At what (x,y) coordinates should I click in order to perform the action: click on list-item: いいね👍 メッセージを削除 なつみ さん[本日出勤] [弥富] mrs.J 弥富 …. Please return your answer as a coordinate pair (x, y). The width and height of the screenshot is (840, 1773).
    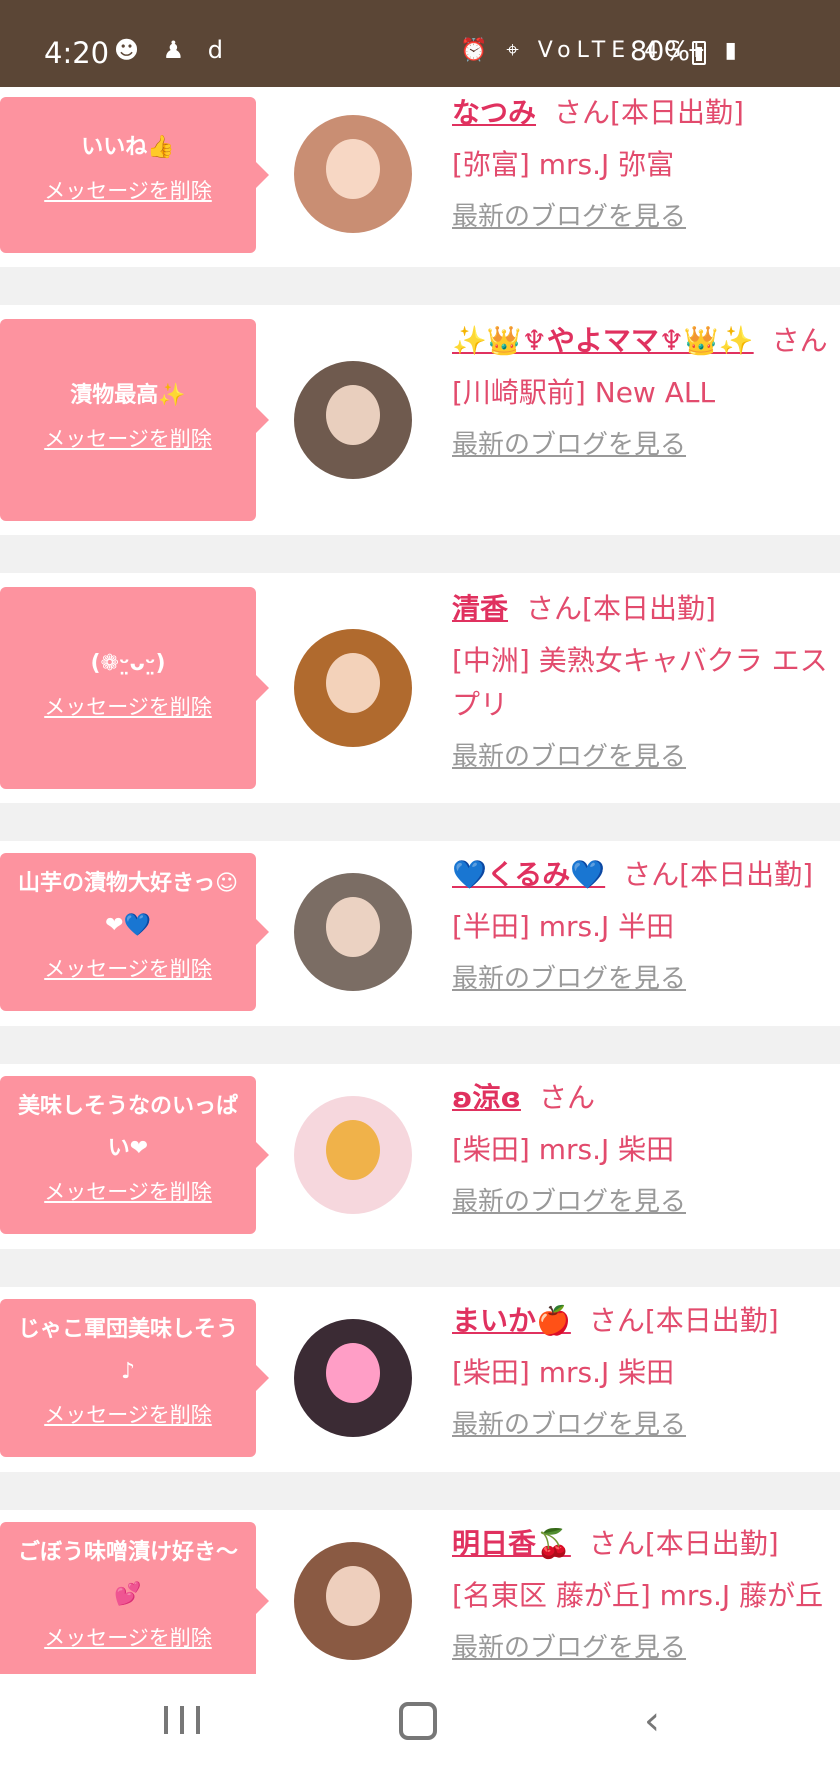
    Looking at the image, I should click on (420, 177).